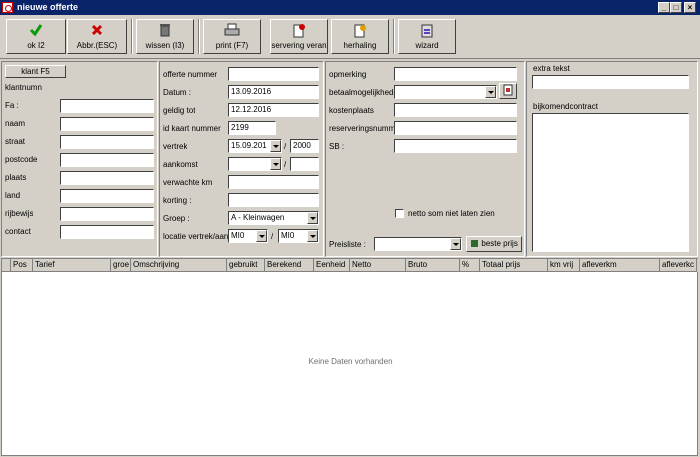 The image size is (700, 457). What do you see at coordinates (350, 7) in the screenshot?
I see `title-bar: nieuwe offerte _ □ ×` at bounding box center [350, 7].